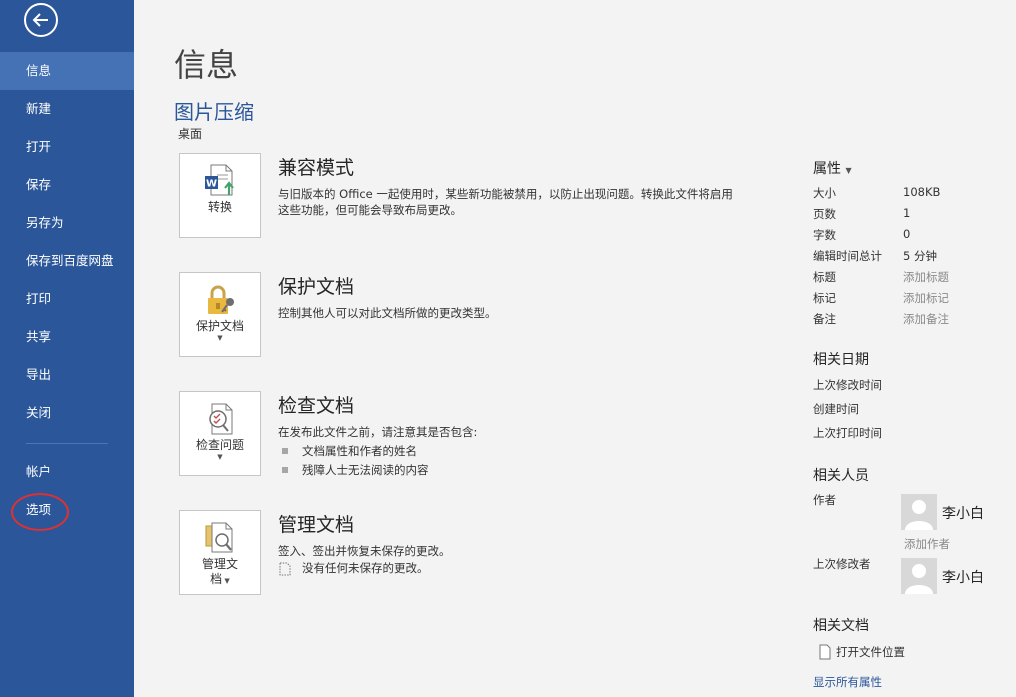 Image resolution: width=1016 pixels, height=697 pixels. I want to click on add-comment-field: 添加备注, so click(926, 319).